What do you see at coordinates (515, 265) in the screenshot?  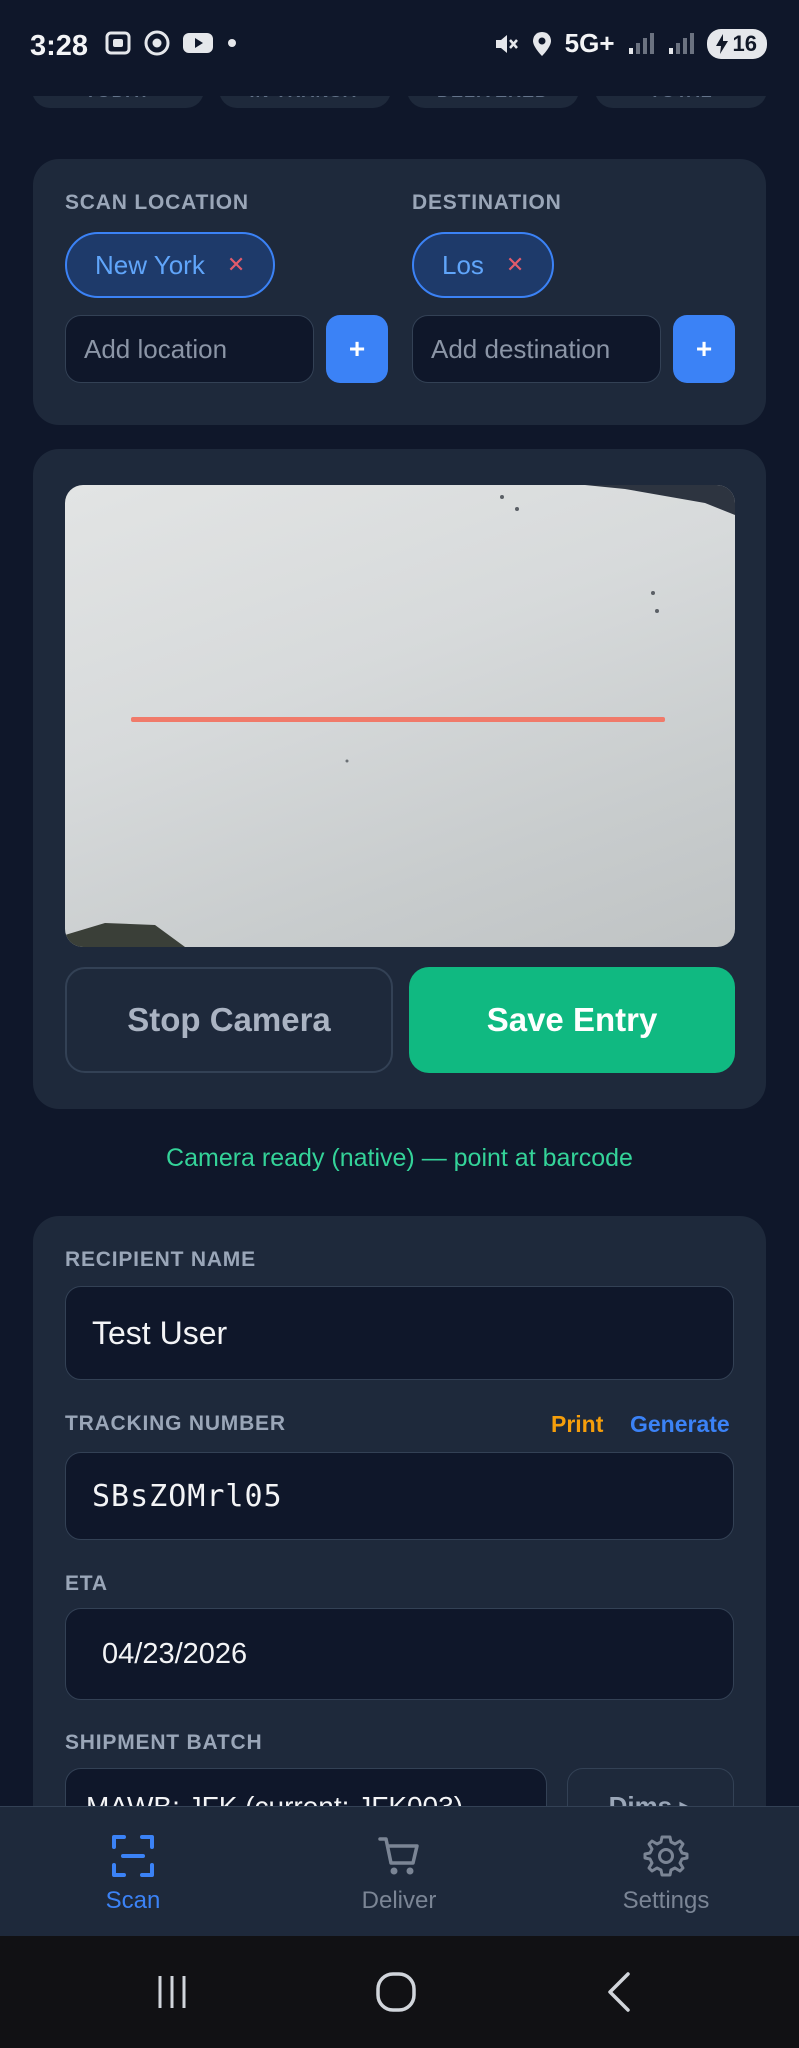 I see `remove-destination-icon: ✕` at bounding box center [515, 265].